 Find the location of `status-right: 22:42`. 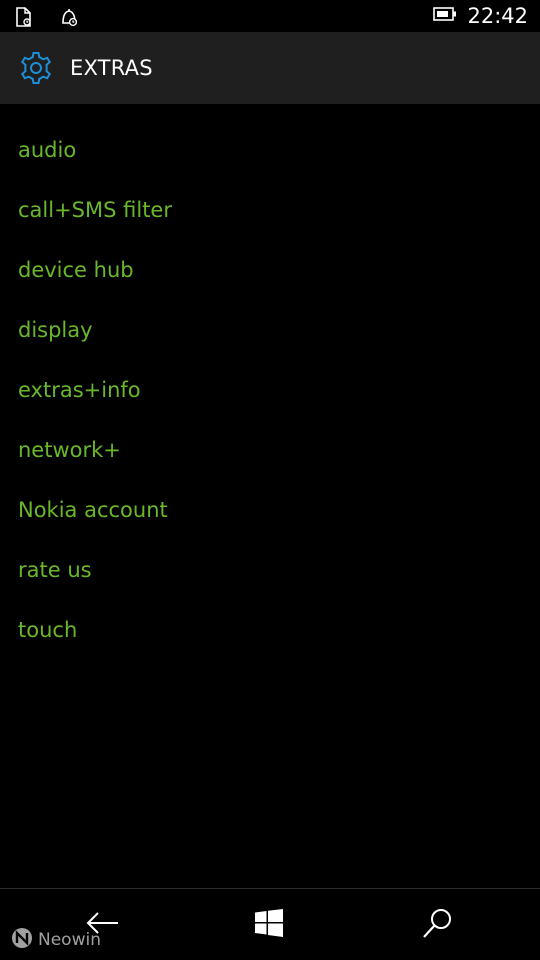

status-right: 22:42 is located at coordinates (480, 16).